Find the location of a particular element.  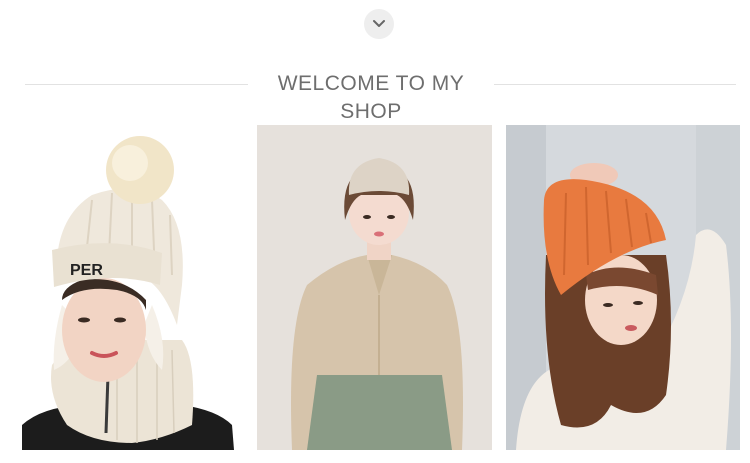

section-header: WELCOME TO MY SHOP is located at coordinates (375, 96).